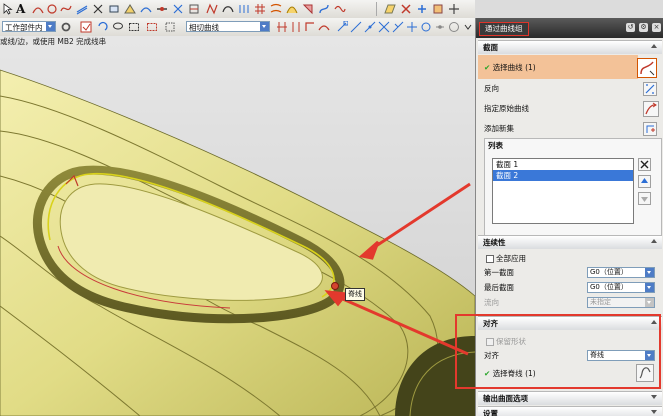  I want to click on point-on-surface-icon, so click(454, 27).